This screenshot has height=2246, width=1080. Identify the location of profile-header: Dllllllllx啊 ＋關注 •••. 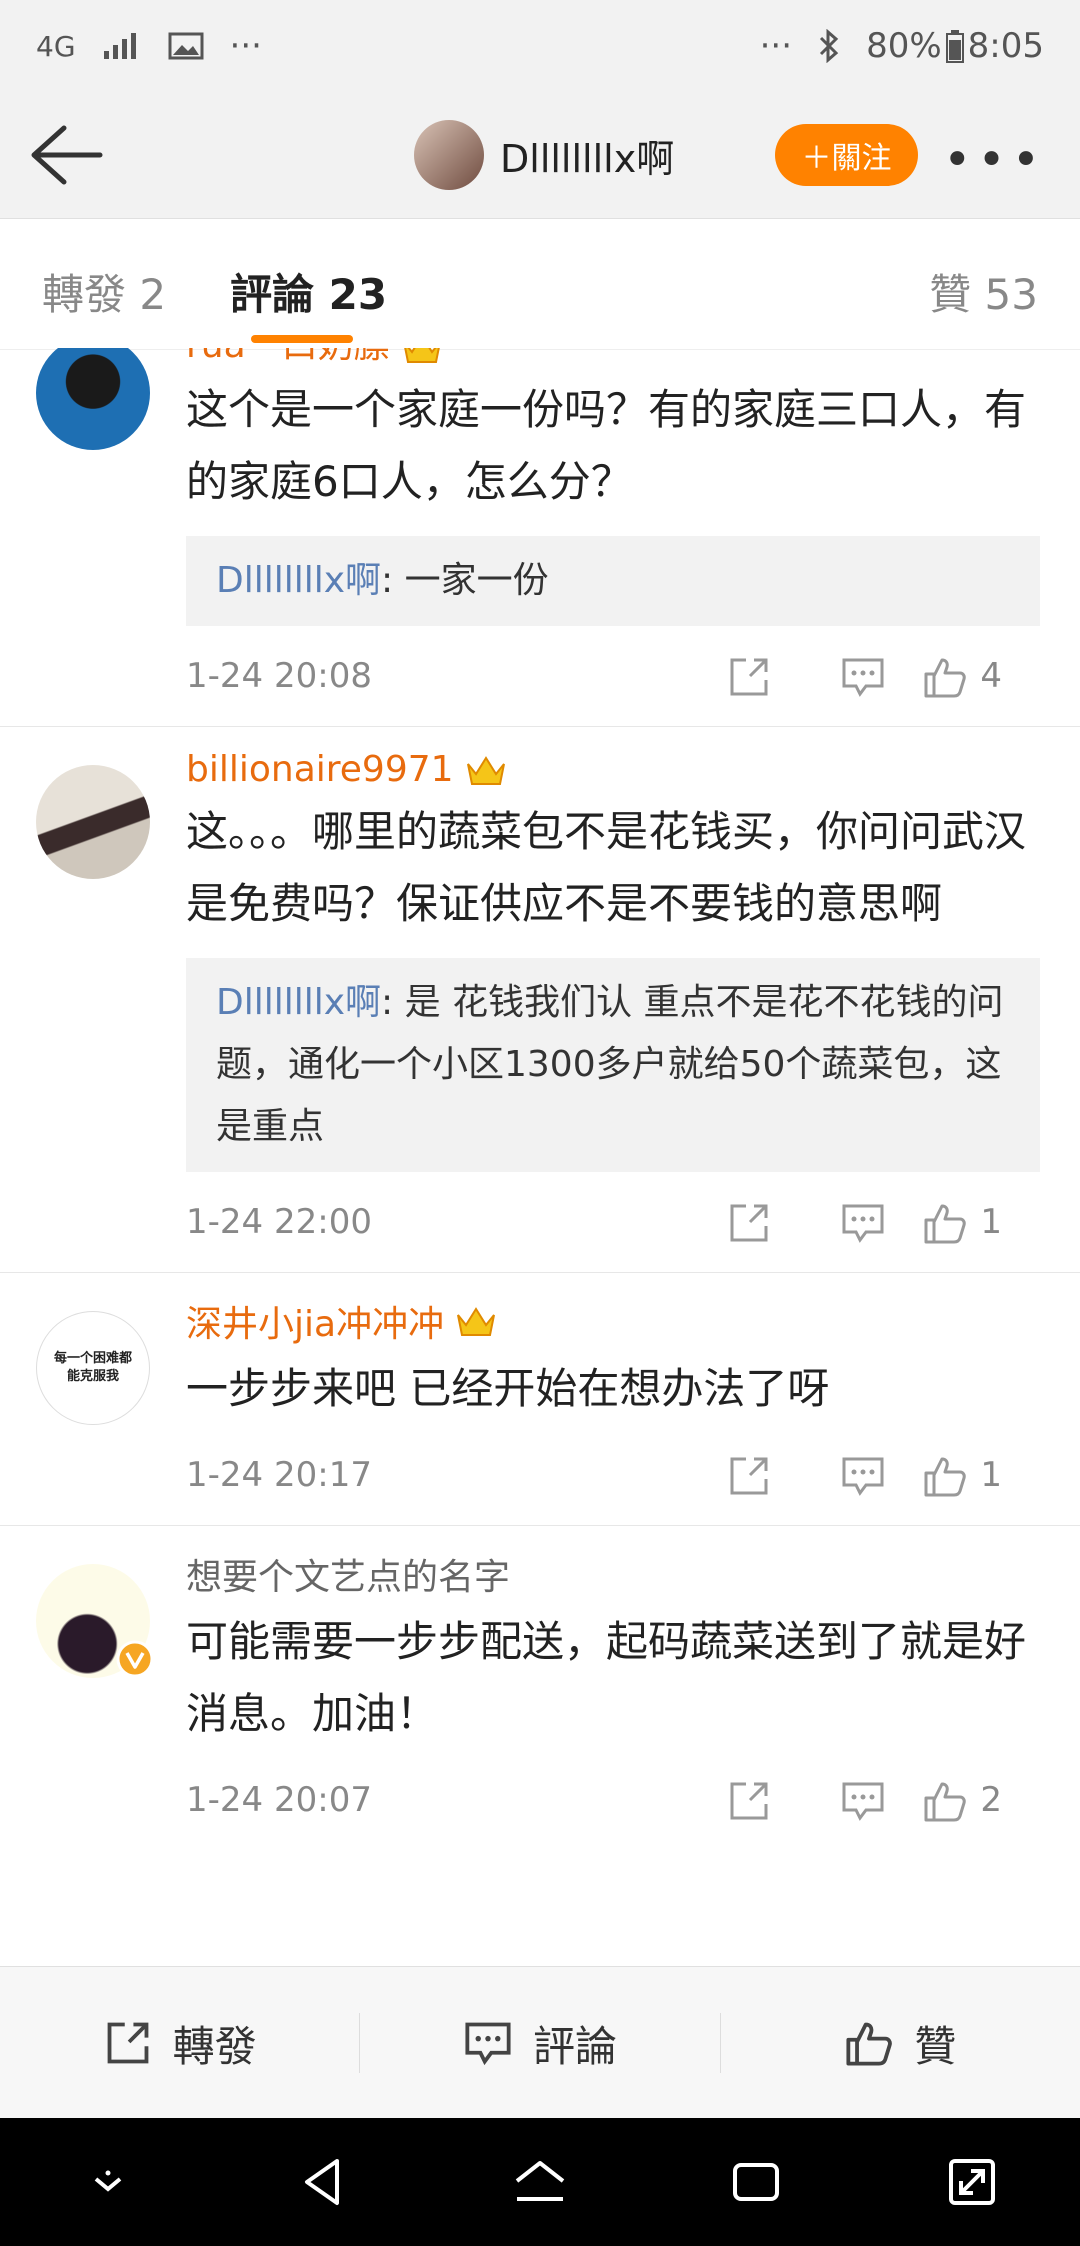
(540, 155).